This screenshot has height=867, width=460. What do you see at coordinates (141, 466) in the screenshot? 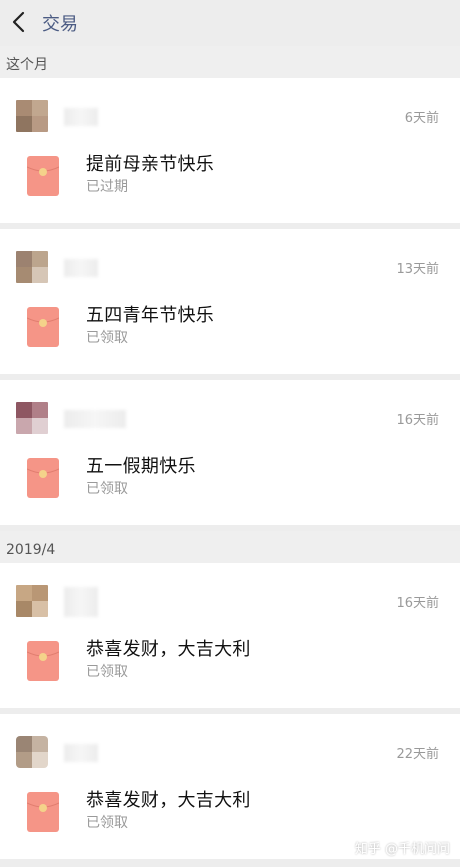
I see `envelope-title: 五一假期快乐` at bounding box center [141, 466].